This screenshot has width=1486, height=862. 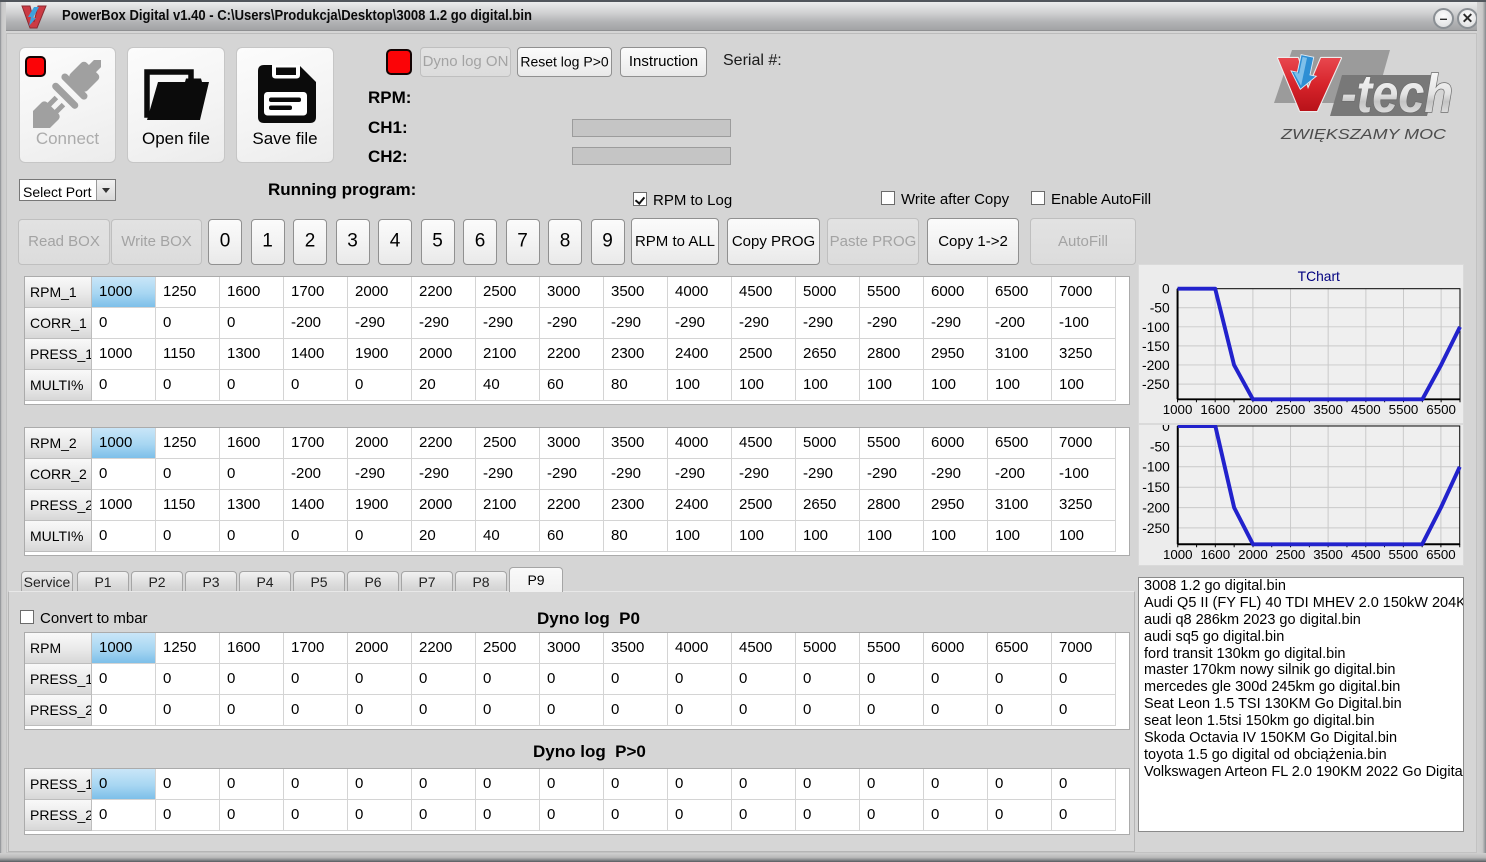 What do you see at coordinates (1363, 134) in the screenshot?
I see `svg-text: ZWIĘKSZAMY MOC` at bounding box center [1363, 134].